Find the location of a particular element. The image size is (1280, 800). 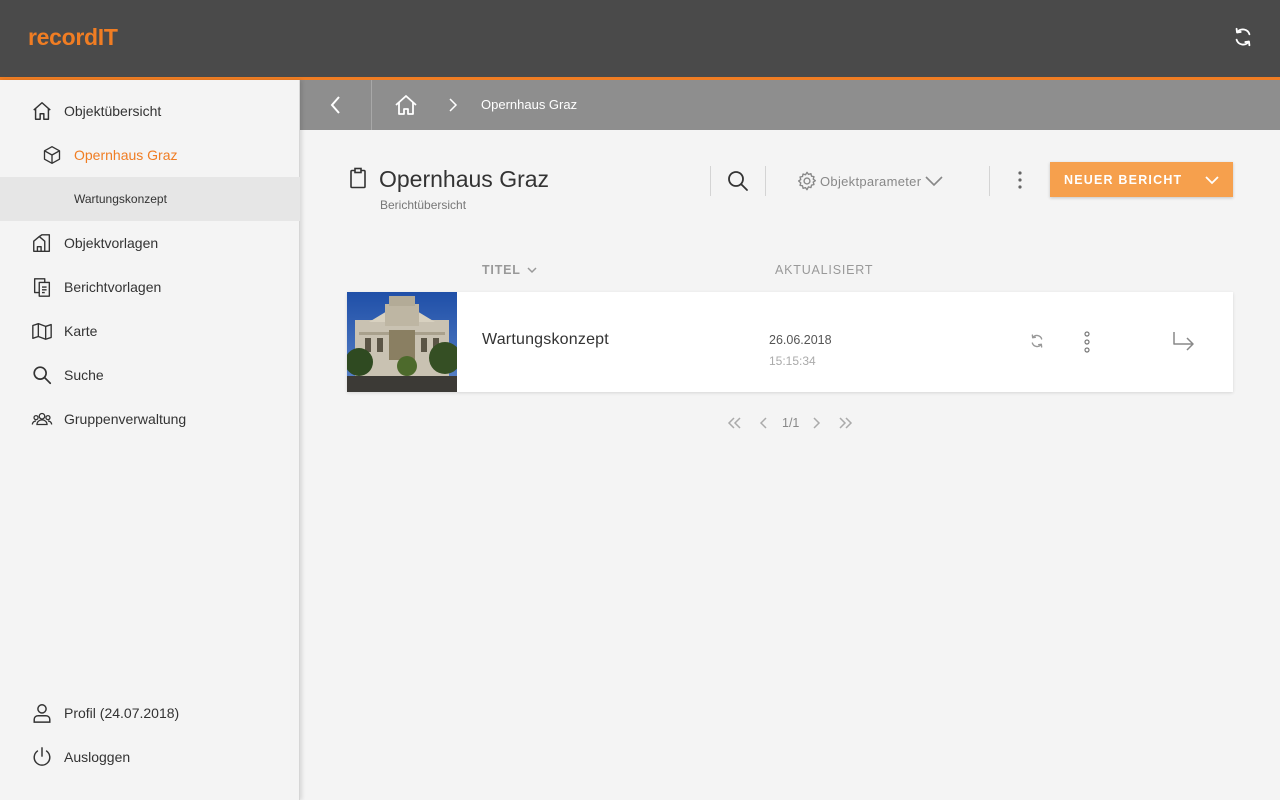

column-header-label: TITEL is located at coordinates (501, 270).